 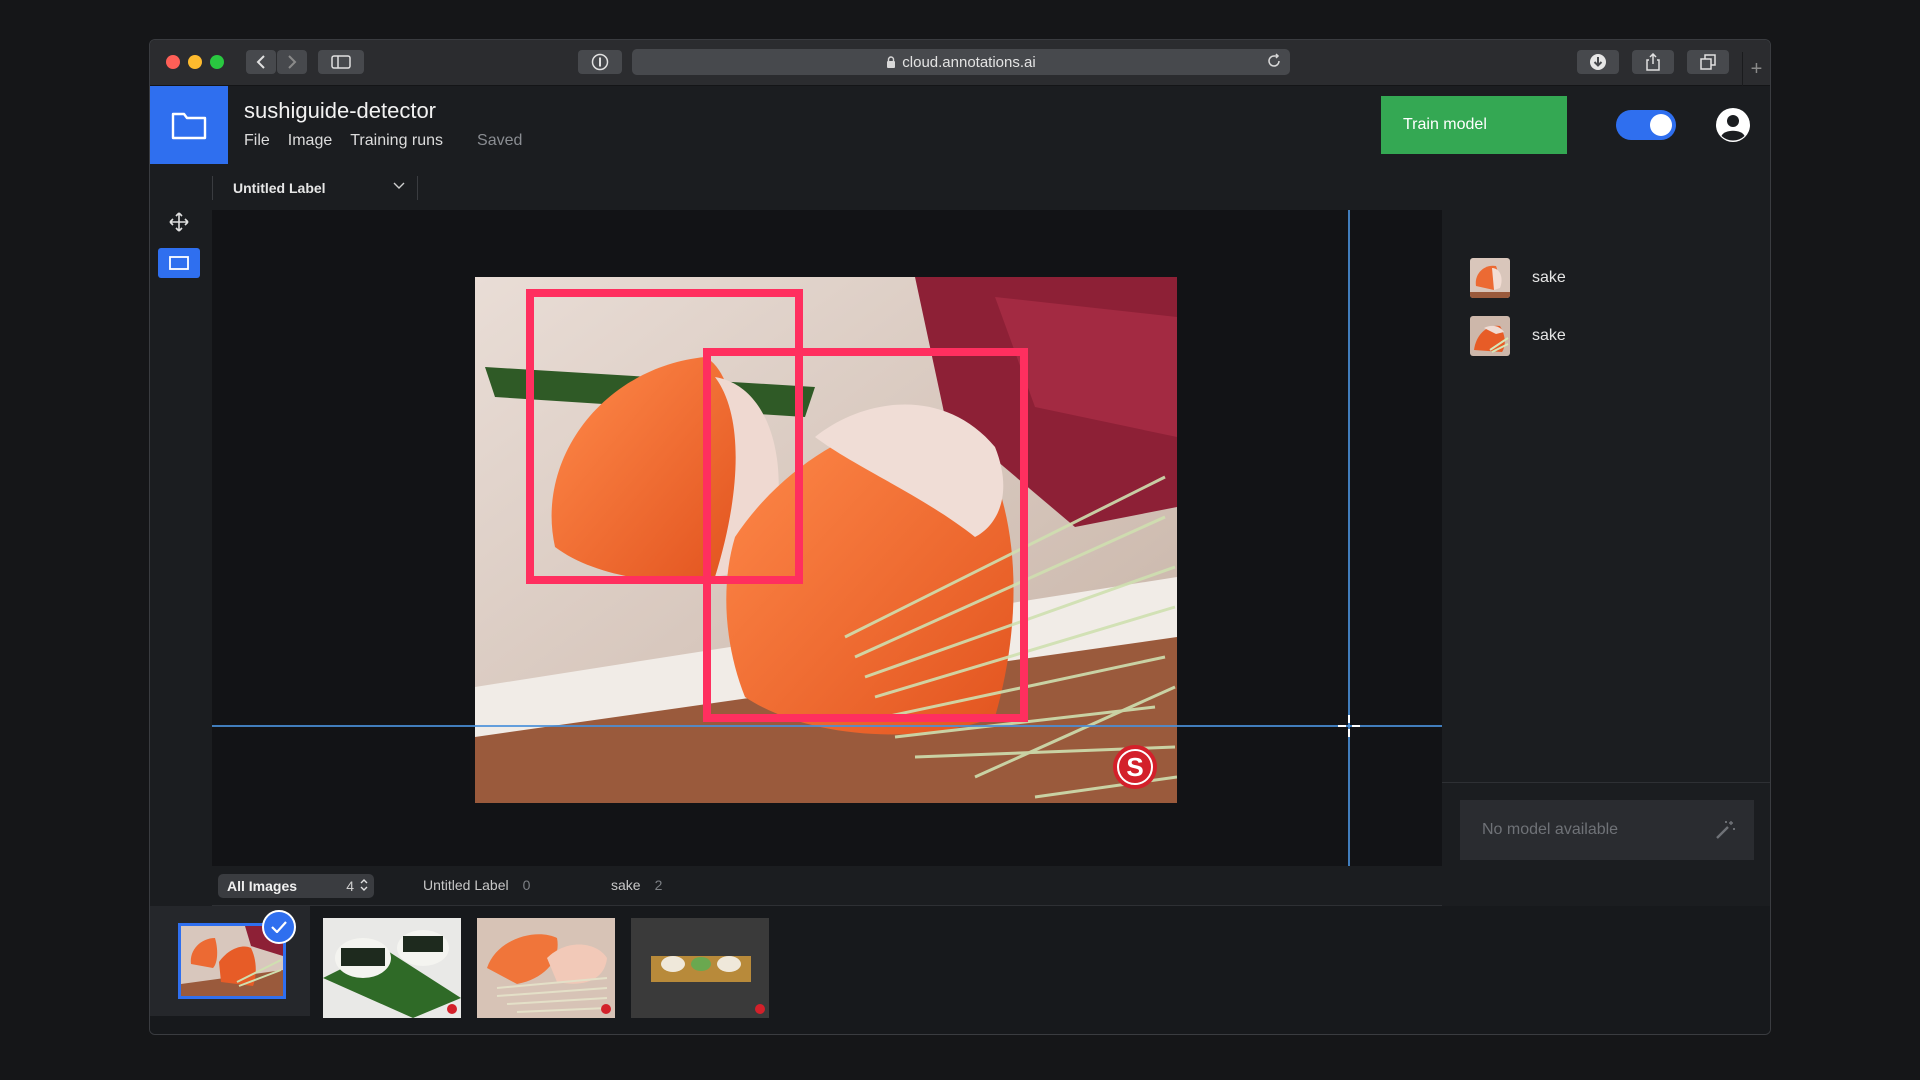 I want to click on new-tab-button: +, so click(x=1756, y=69).